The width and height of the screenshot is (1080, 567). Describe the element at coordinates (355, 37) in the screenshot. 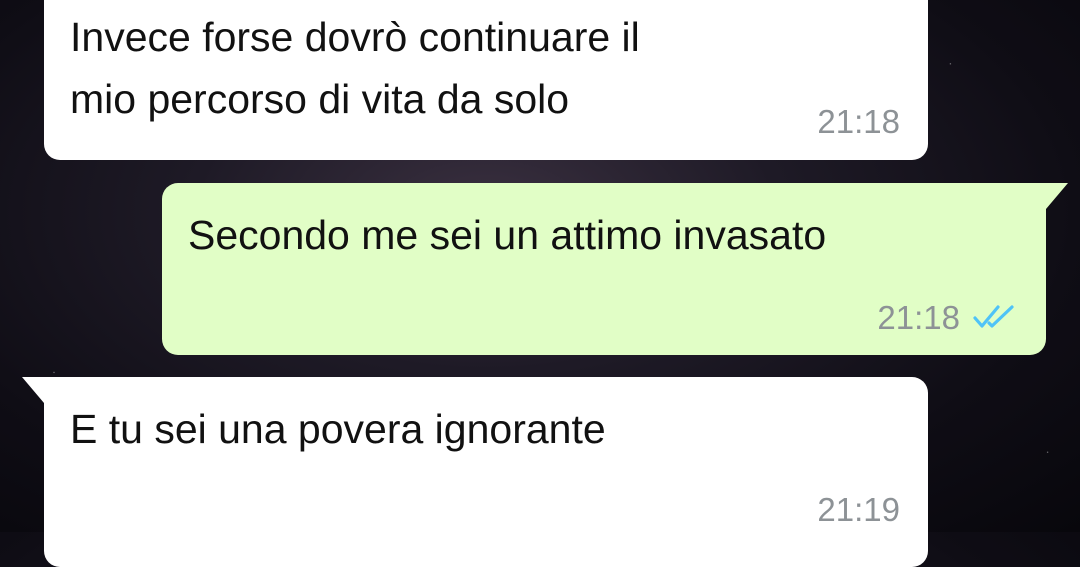

I see `message-text-line: Invece forse dovrò continuare il` at that location.